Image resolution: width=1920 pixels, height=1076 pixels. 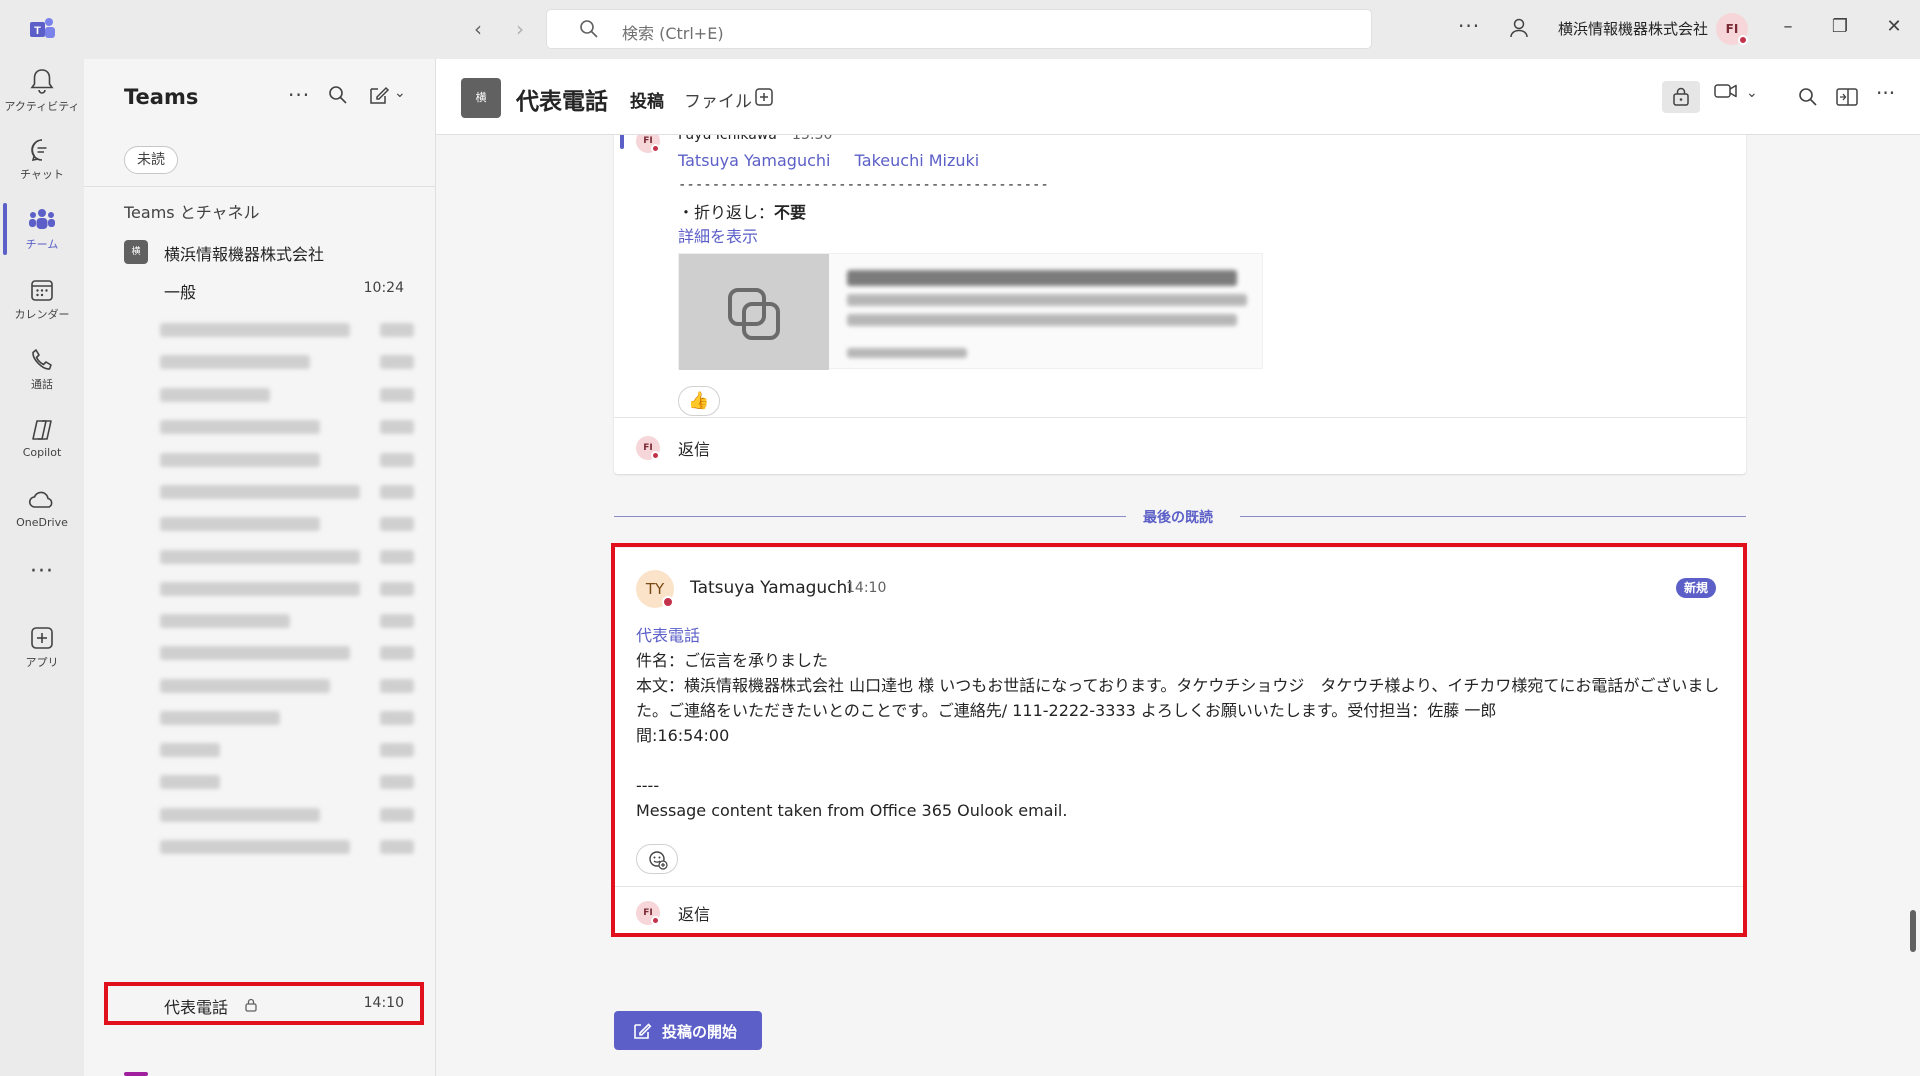 I want to click on next-team-badge, so click(x=136, y=1074).